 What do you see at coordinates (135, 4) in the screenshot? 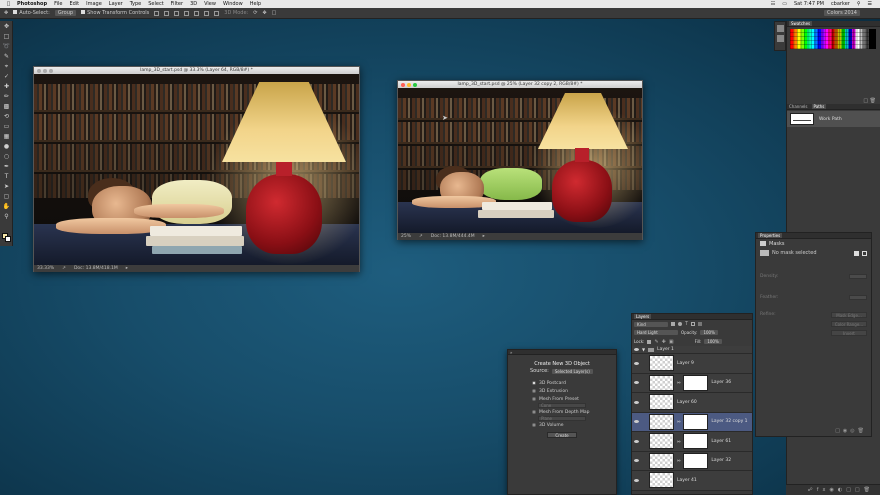
I see `menu-type: Type` at bounding box center [135, 4].